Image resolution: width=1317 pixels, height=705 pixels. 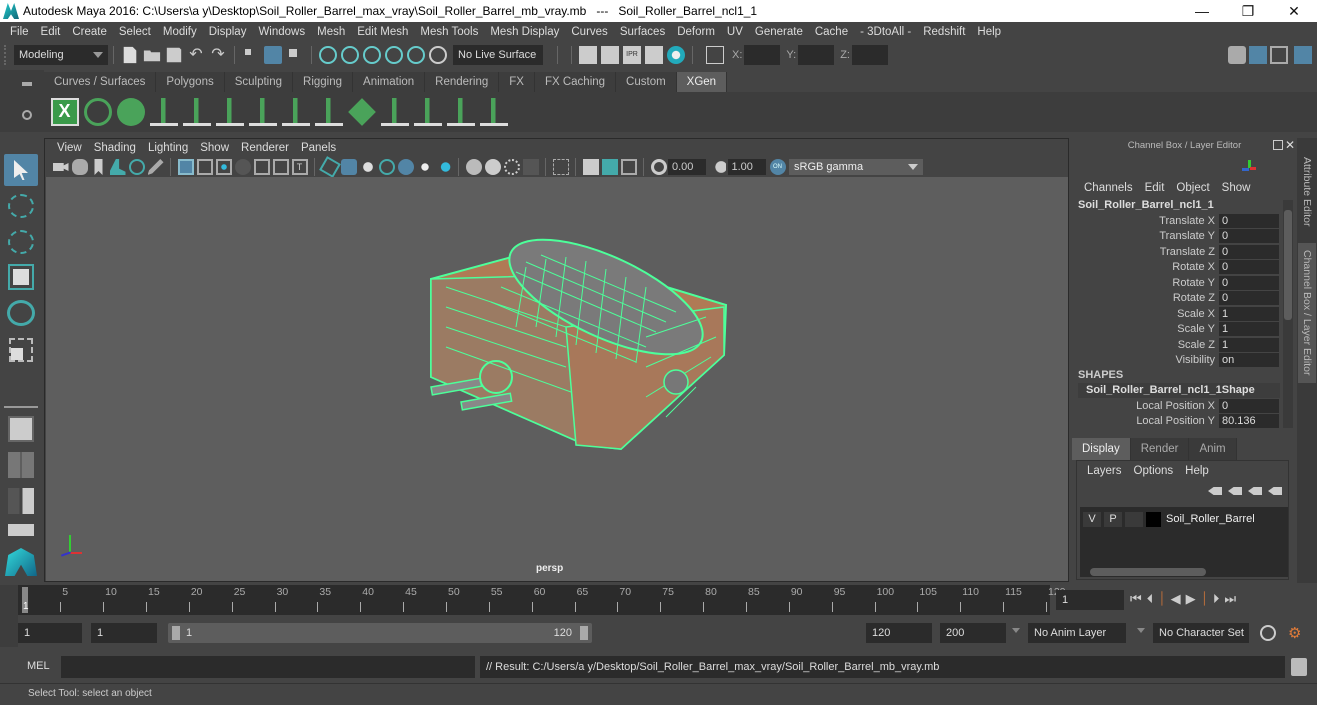 What do you see at coordinates (715, 55) in the screenshot?
I see `transform-input-mode-icon` at bounding box center [715, 55].